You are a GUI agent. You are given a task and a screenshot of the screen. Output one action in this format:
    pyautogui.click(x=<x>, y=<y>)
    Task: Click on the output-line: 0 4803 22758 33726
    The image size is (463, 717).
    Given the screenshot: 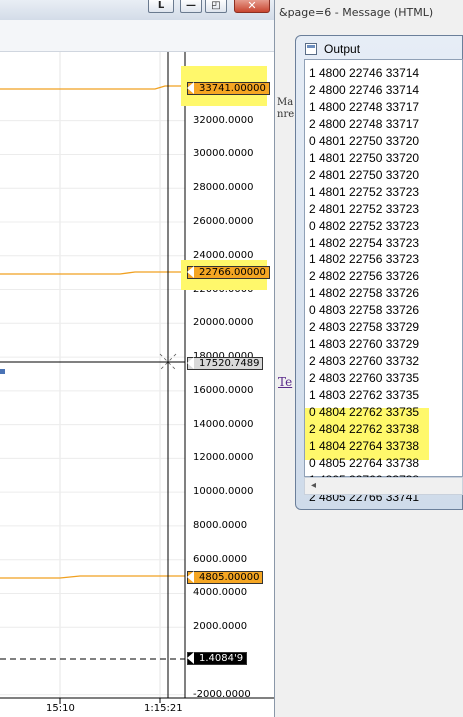 What is the action you would take?
    pyautogui.click(x=364, y=310)
    